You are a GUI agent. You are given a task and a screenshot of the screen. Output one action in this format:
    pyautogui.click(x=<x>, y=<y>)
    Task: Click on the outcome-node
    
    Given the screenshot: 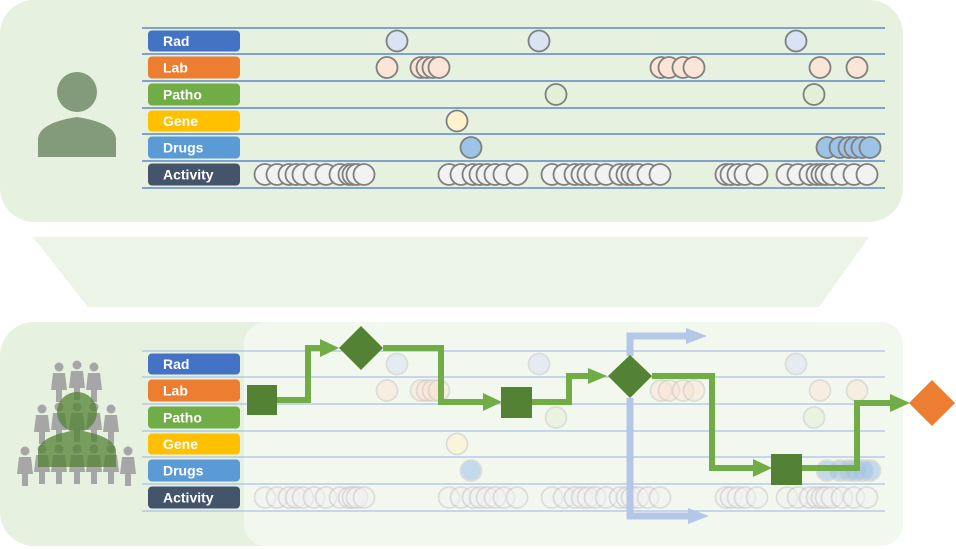 What is the action you would take?
    pyautogui.click(x=932, y=403)
    